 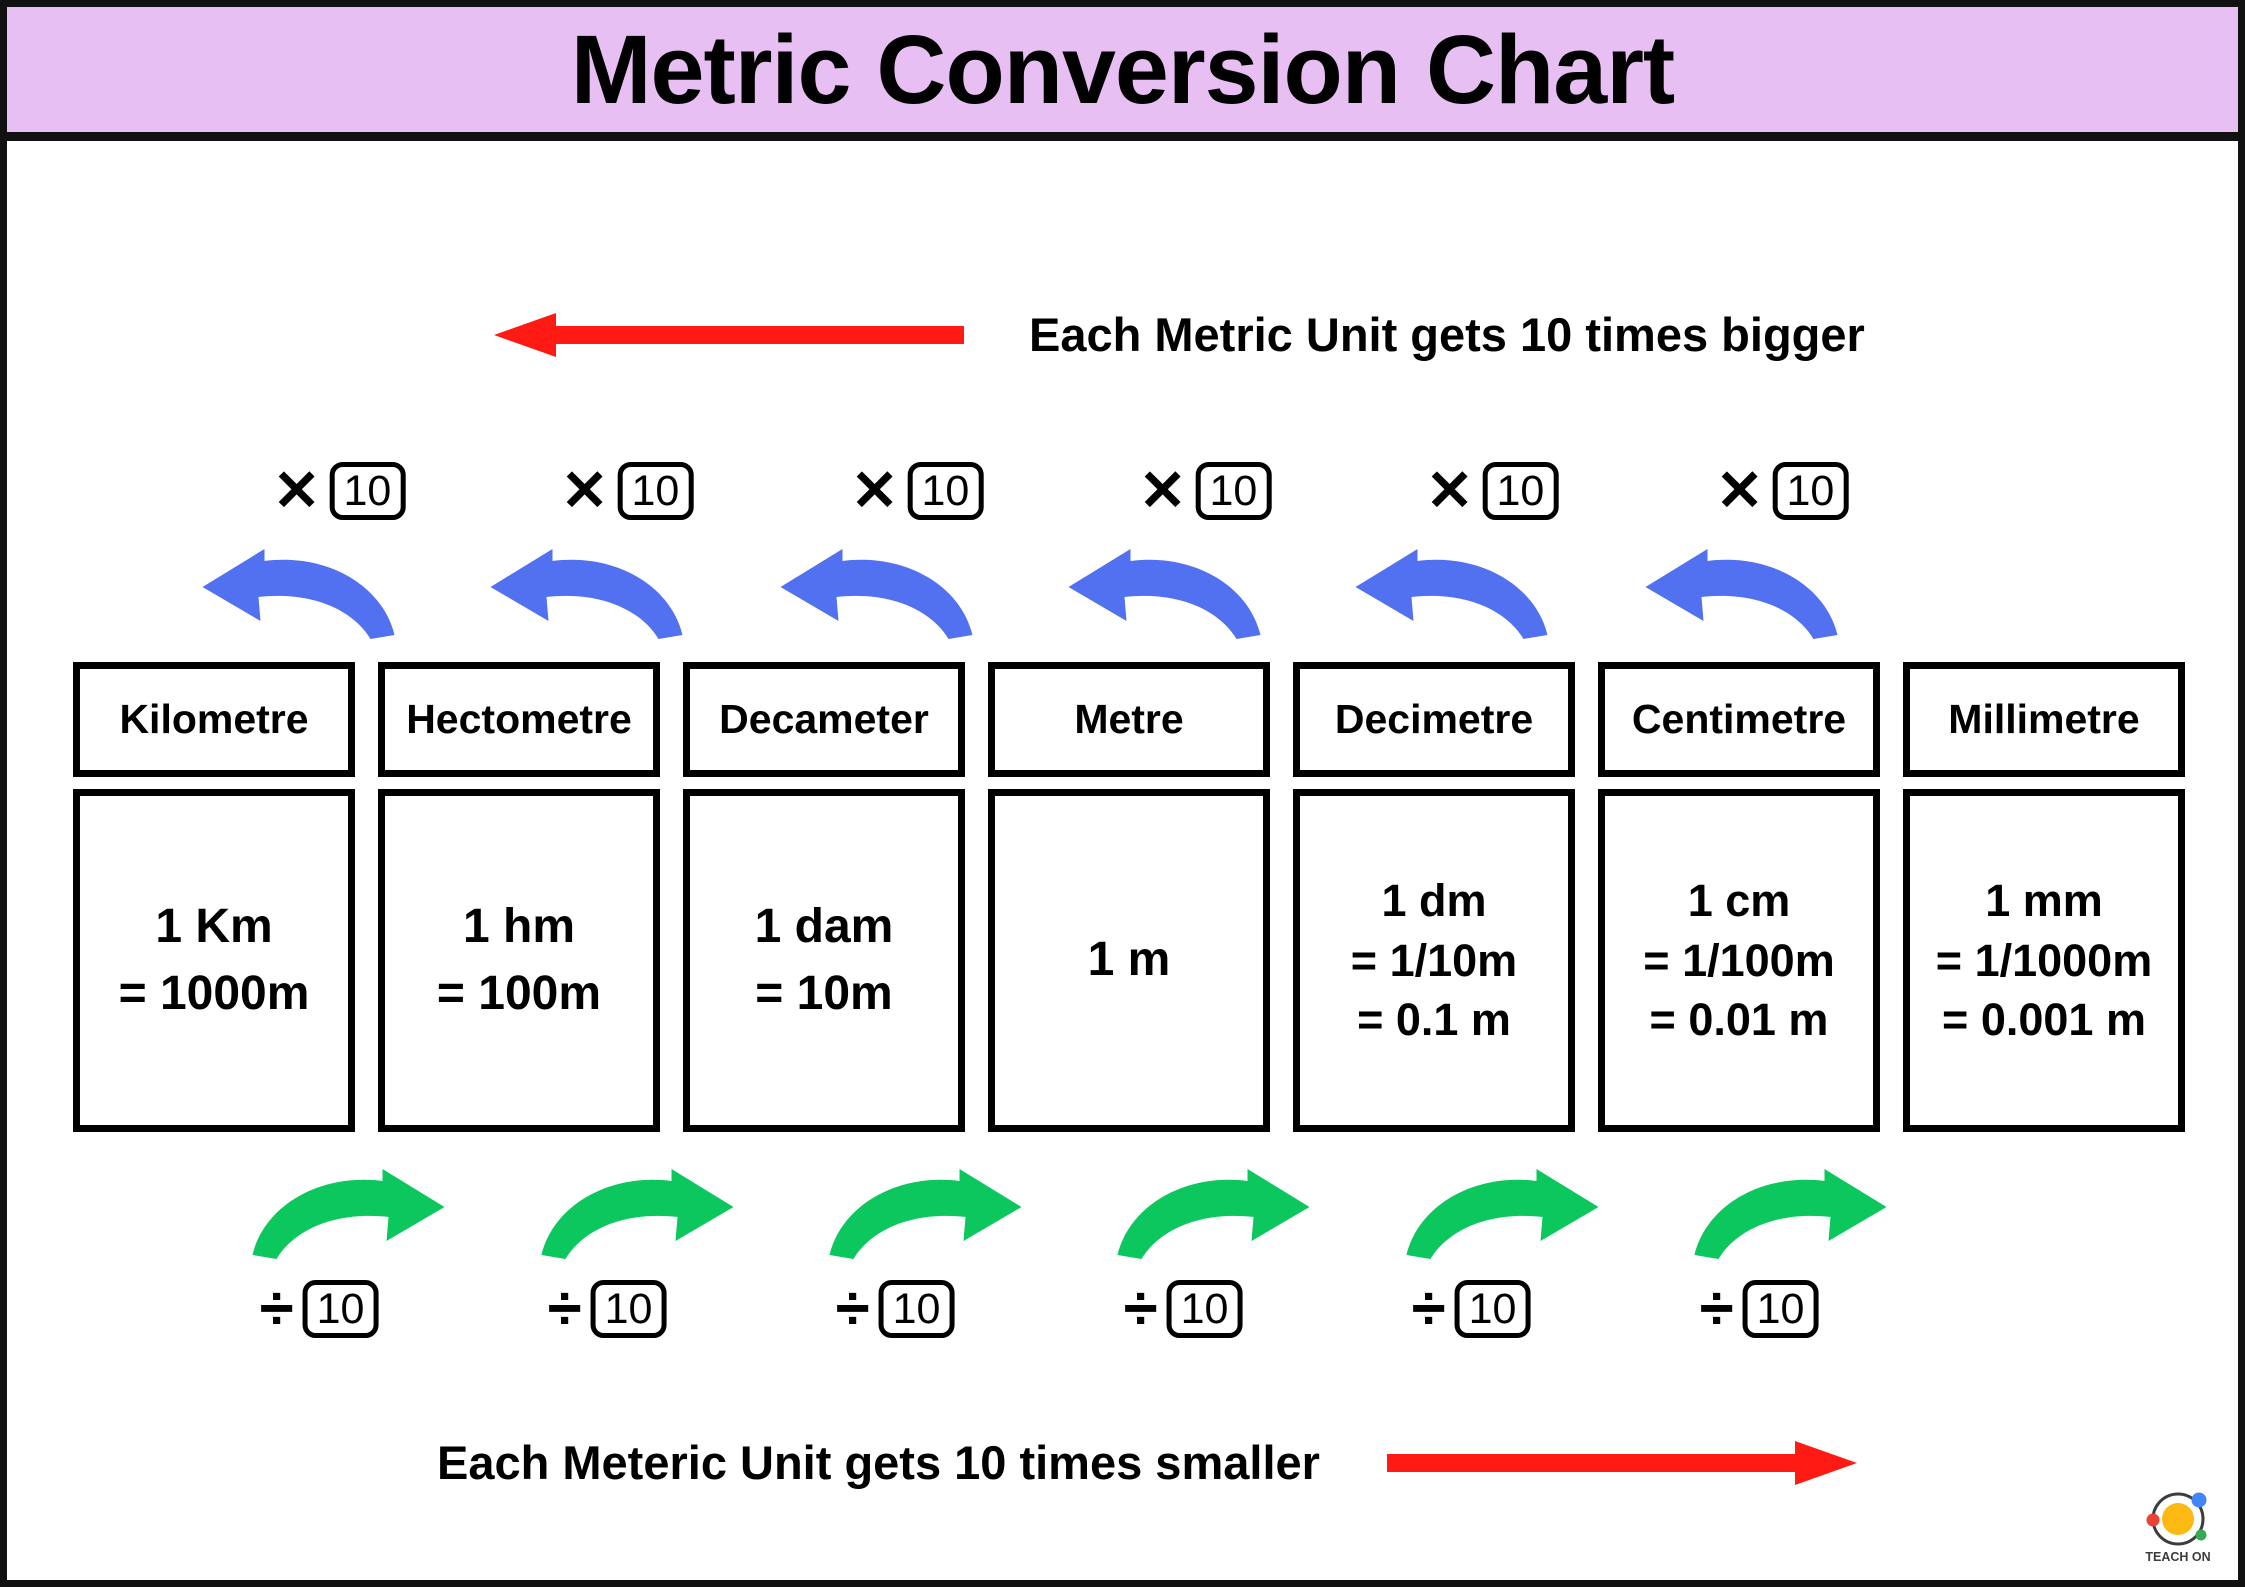 I want to click on unit-name-box: Kilometre, so click(x=214, y=719).